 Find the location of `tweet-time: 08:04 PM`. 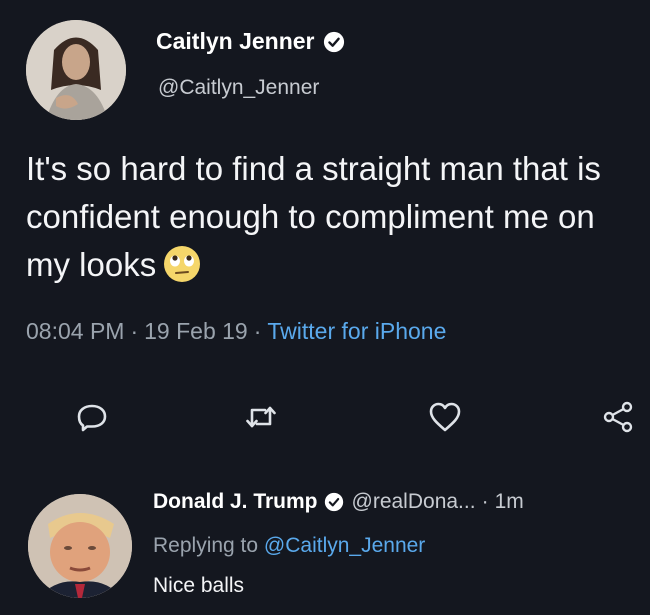

tweet-time: 08:04 PM is located at coordinates (75, 331).